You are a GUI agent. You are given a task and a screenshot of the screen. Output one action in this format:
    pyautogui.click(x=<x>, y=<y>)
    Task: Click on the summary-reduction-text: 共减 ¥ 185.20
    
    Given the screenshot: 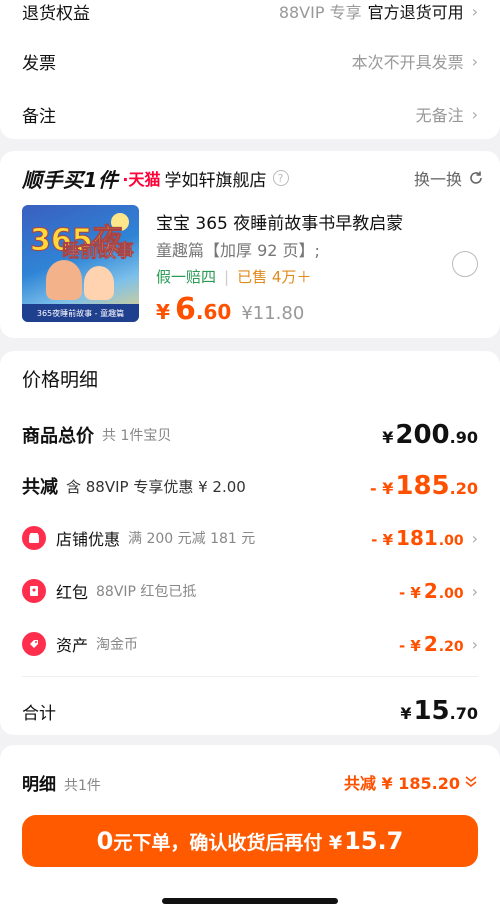 What is the action you would take?
    pyautogui.click(x=401, y=783)
    